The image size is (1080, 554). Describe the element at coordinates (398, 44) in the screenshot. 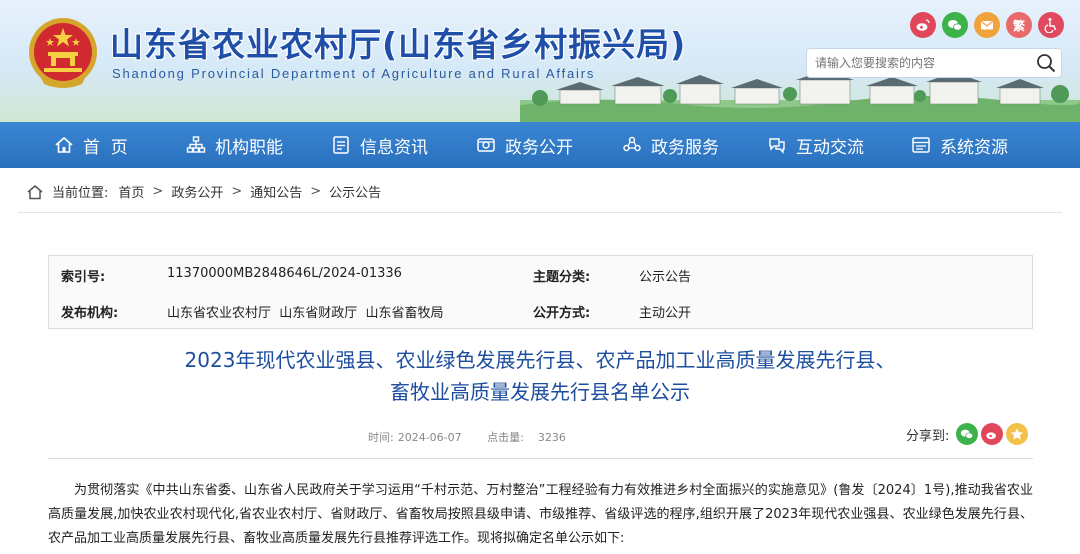

I see `site-title: 山东省农业农村厅(山东省乡村振兴局)` at that location.